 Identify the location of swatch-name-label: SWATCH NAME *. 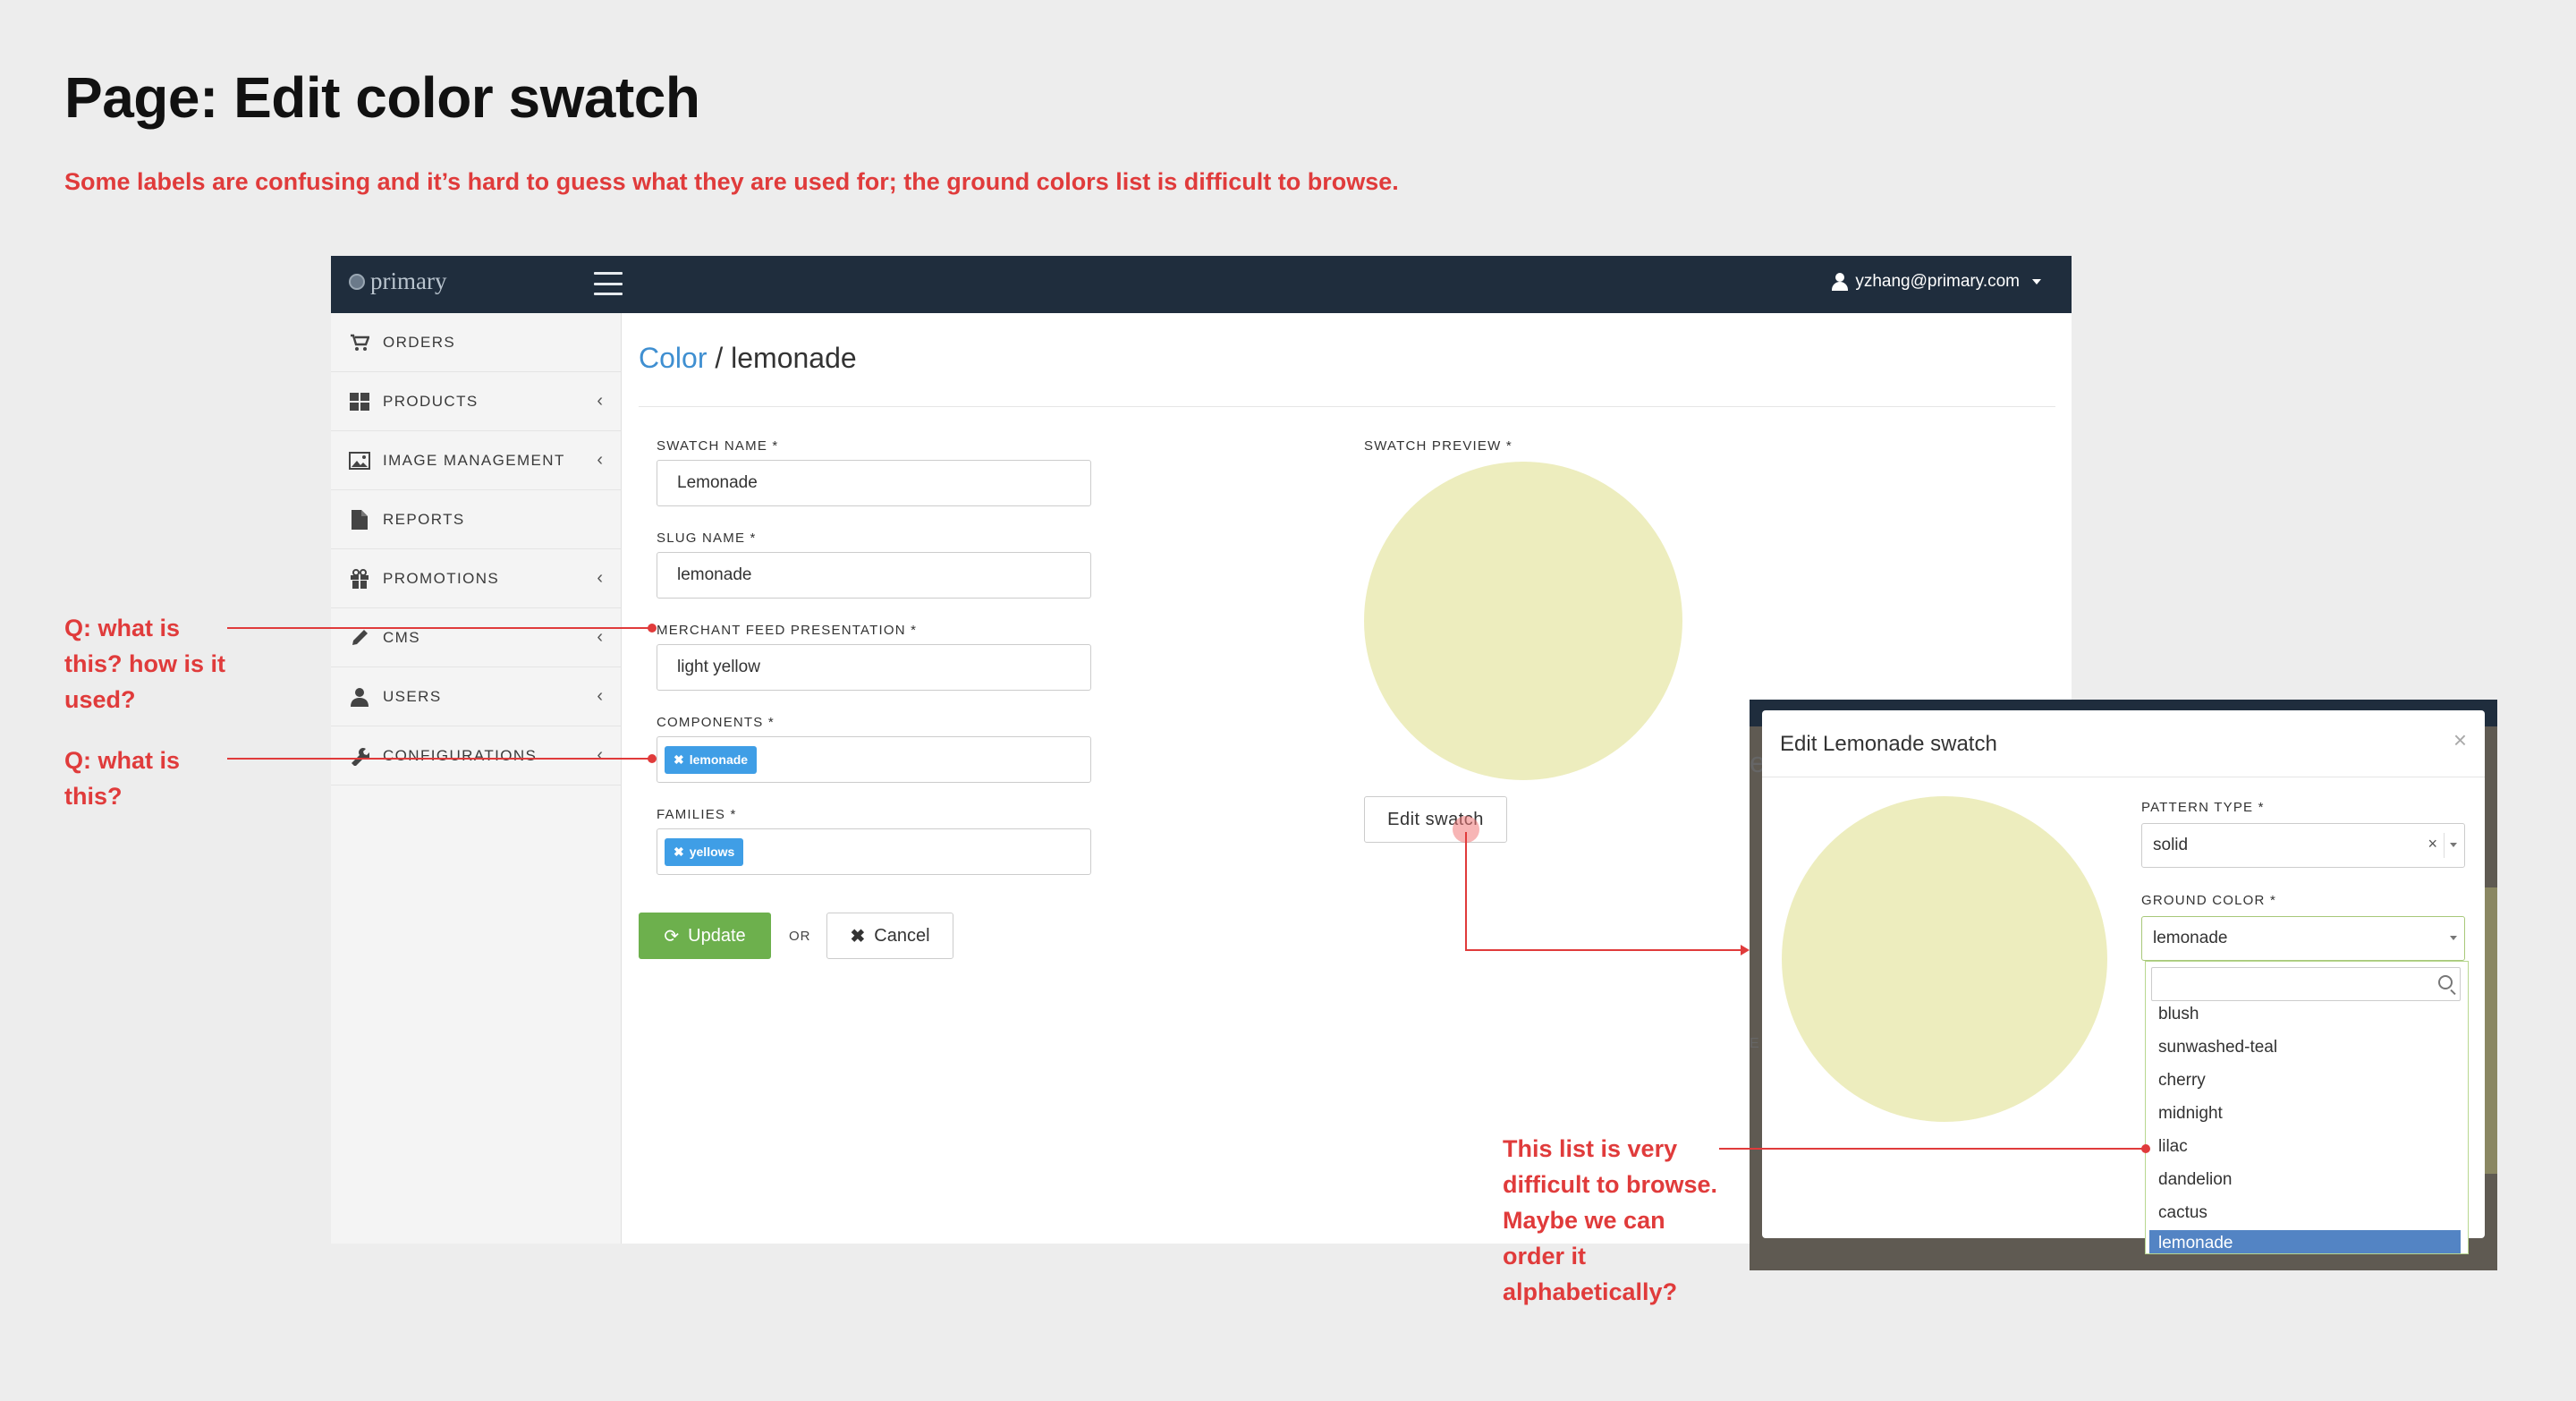
(718, 446).